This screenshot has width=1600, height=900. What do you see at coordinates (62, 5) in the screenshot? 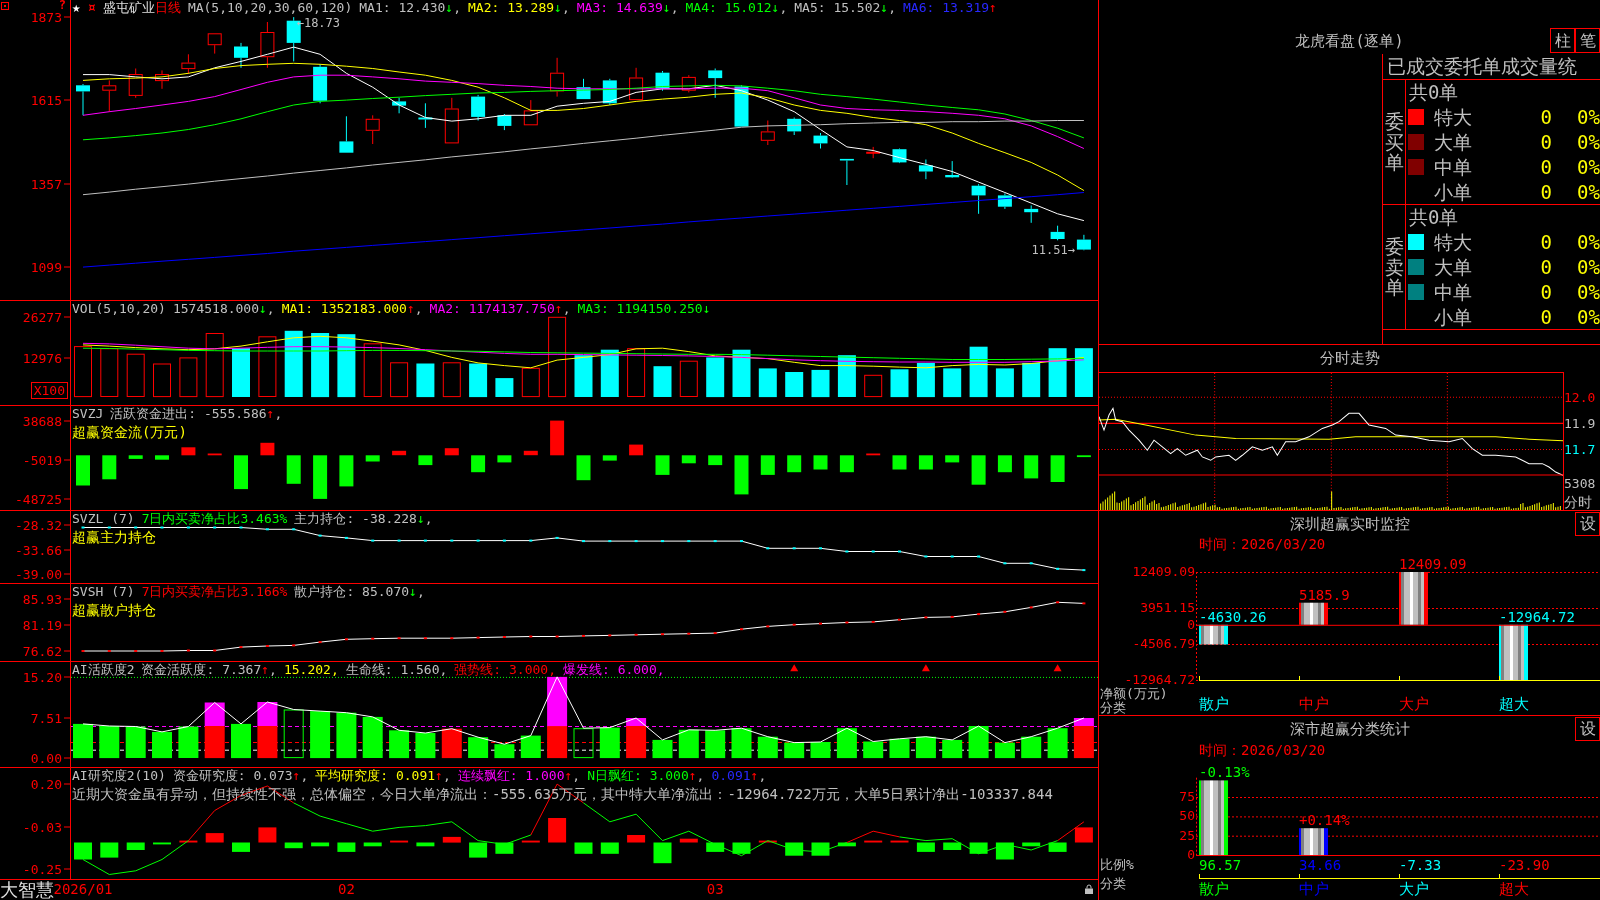
I see `help-button: ?` at bounding box center [62, 5].